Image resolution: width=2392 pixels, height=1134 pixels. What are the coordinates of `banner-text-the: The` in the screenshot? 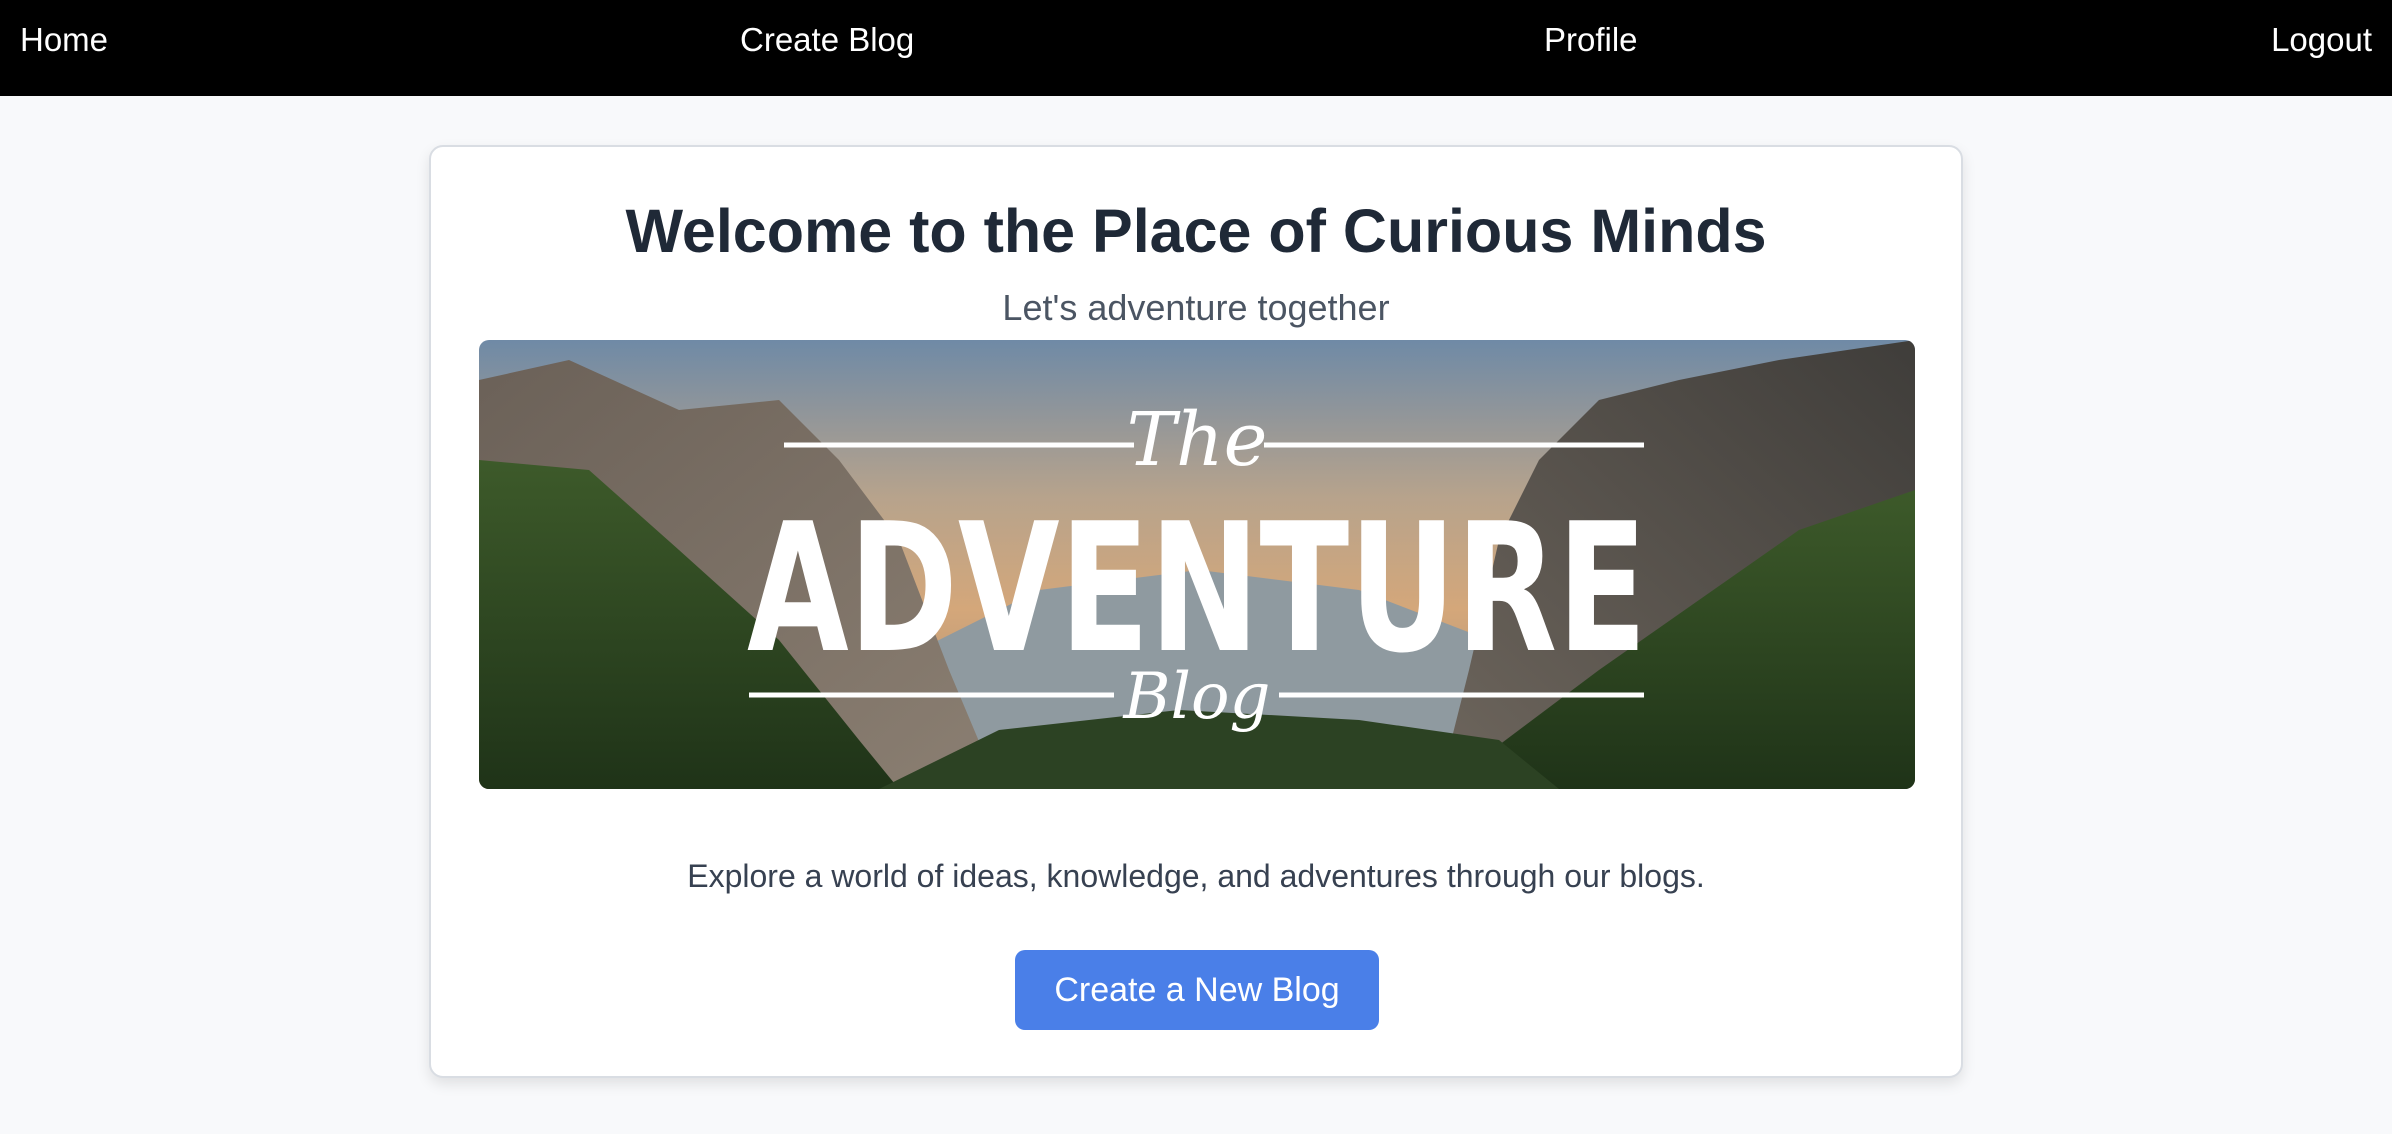 It's located at (1197, 440).